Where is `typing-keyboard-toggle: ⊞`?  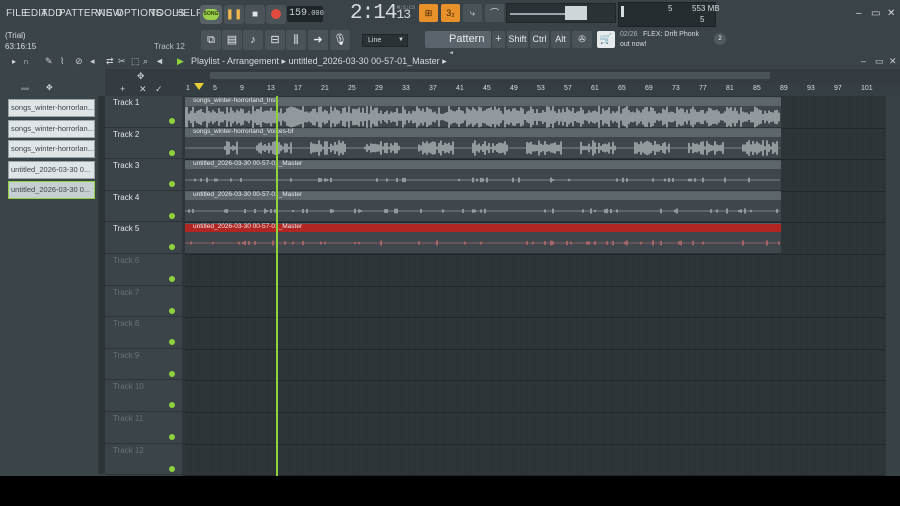 typing-keyboard-toggle: ⊞ is located at coordinates (428, 13).